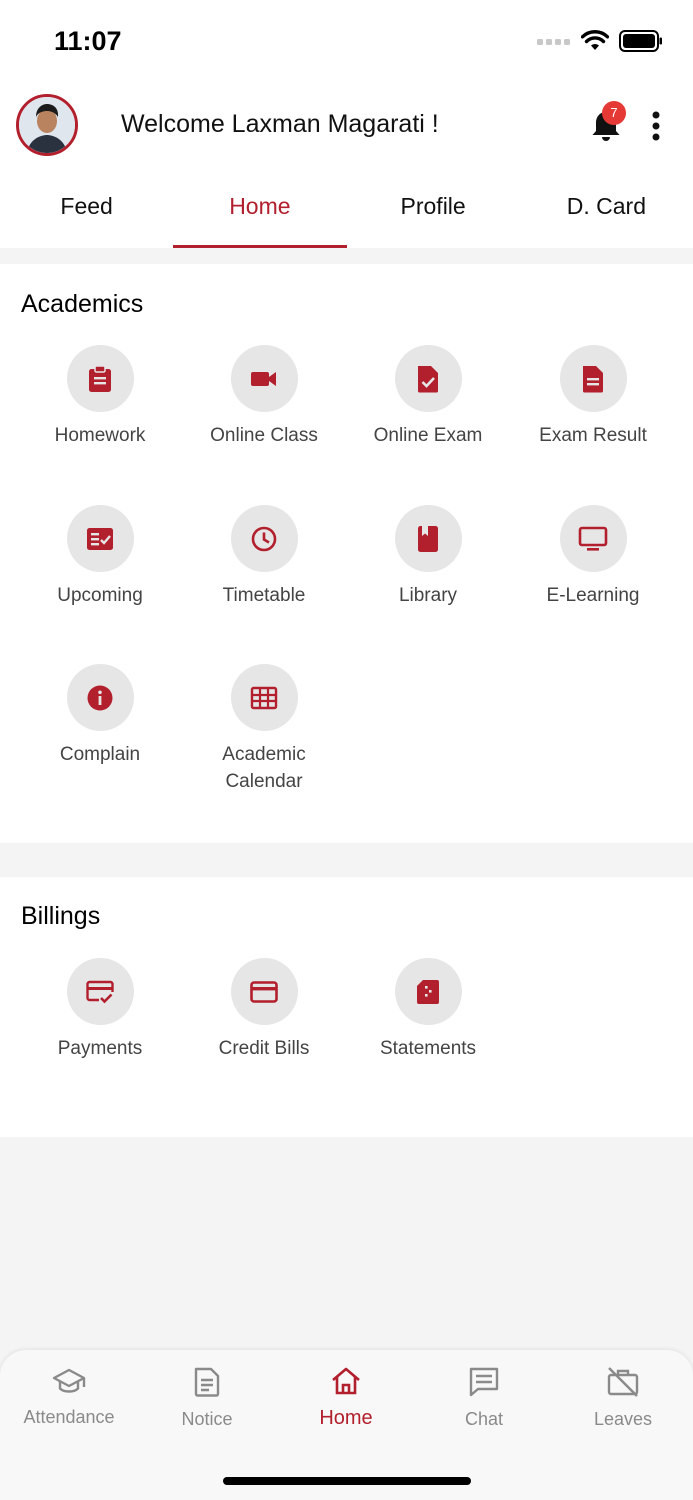  What do you see at coordinates (347, 1481) in the screenshot?
I see `home-indicator` at bounding box center [347, 1481].